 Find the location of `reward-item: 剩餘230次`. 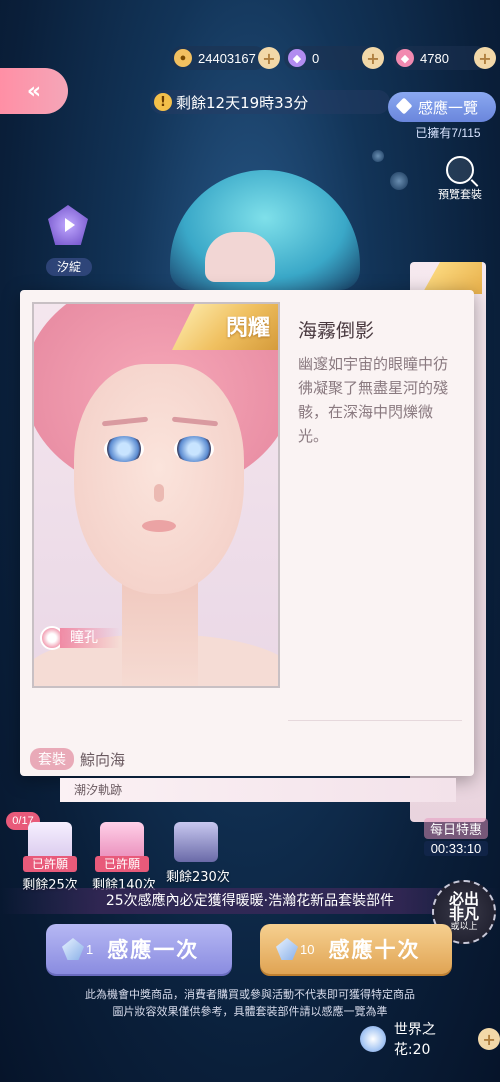

reward-item: 剩餘230次 is located at coordinates (198, 853).